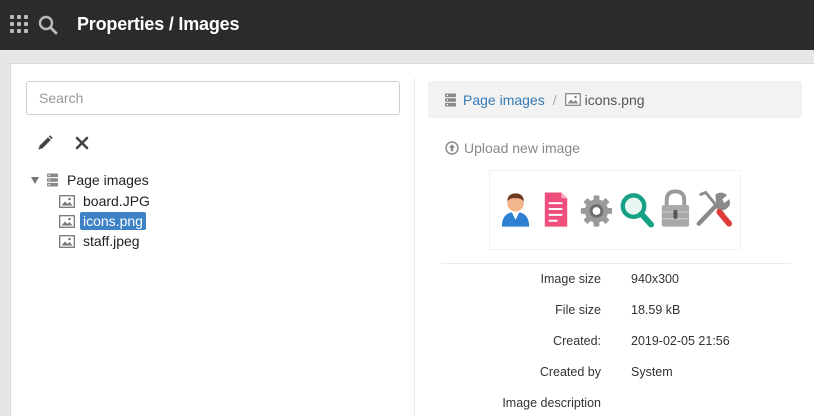 This screenshot has width=814, height=416. Describe the element at coordinates (113, 221) in the screenshot. I see `tree-item-label: icons.png` at that location.